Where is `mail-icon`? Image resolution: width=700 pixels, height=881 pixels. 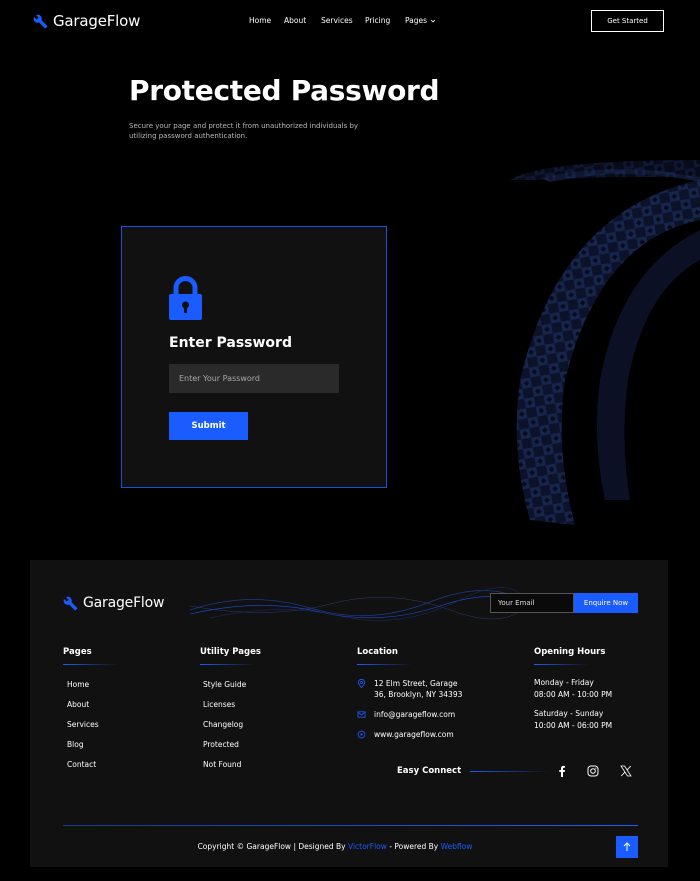 mail-icon is located at coordinates (361, 714).